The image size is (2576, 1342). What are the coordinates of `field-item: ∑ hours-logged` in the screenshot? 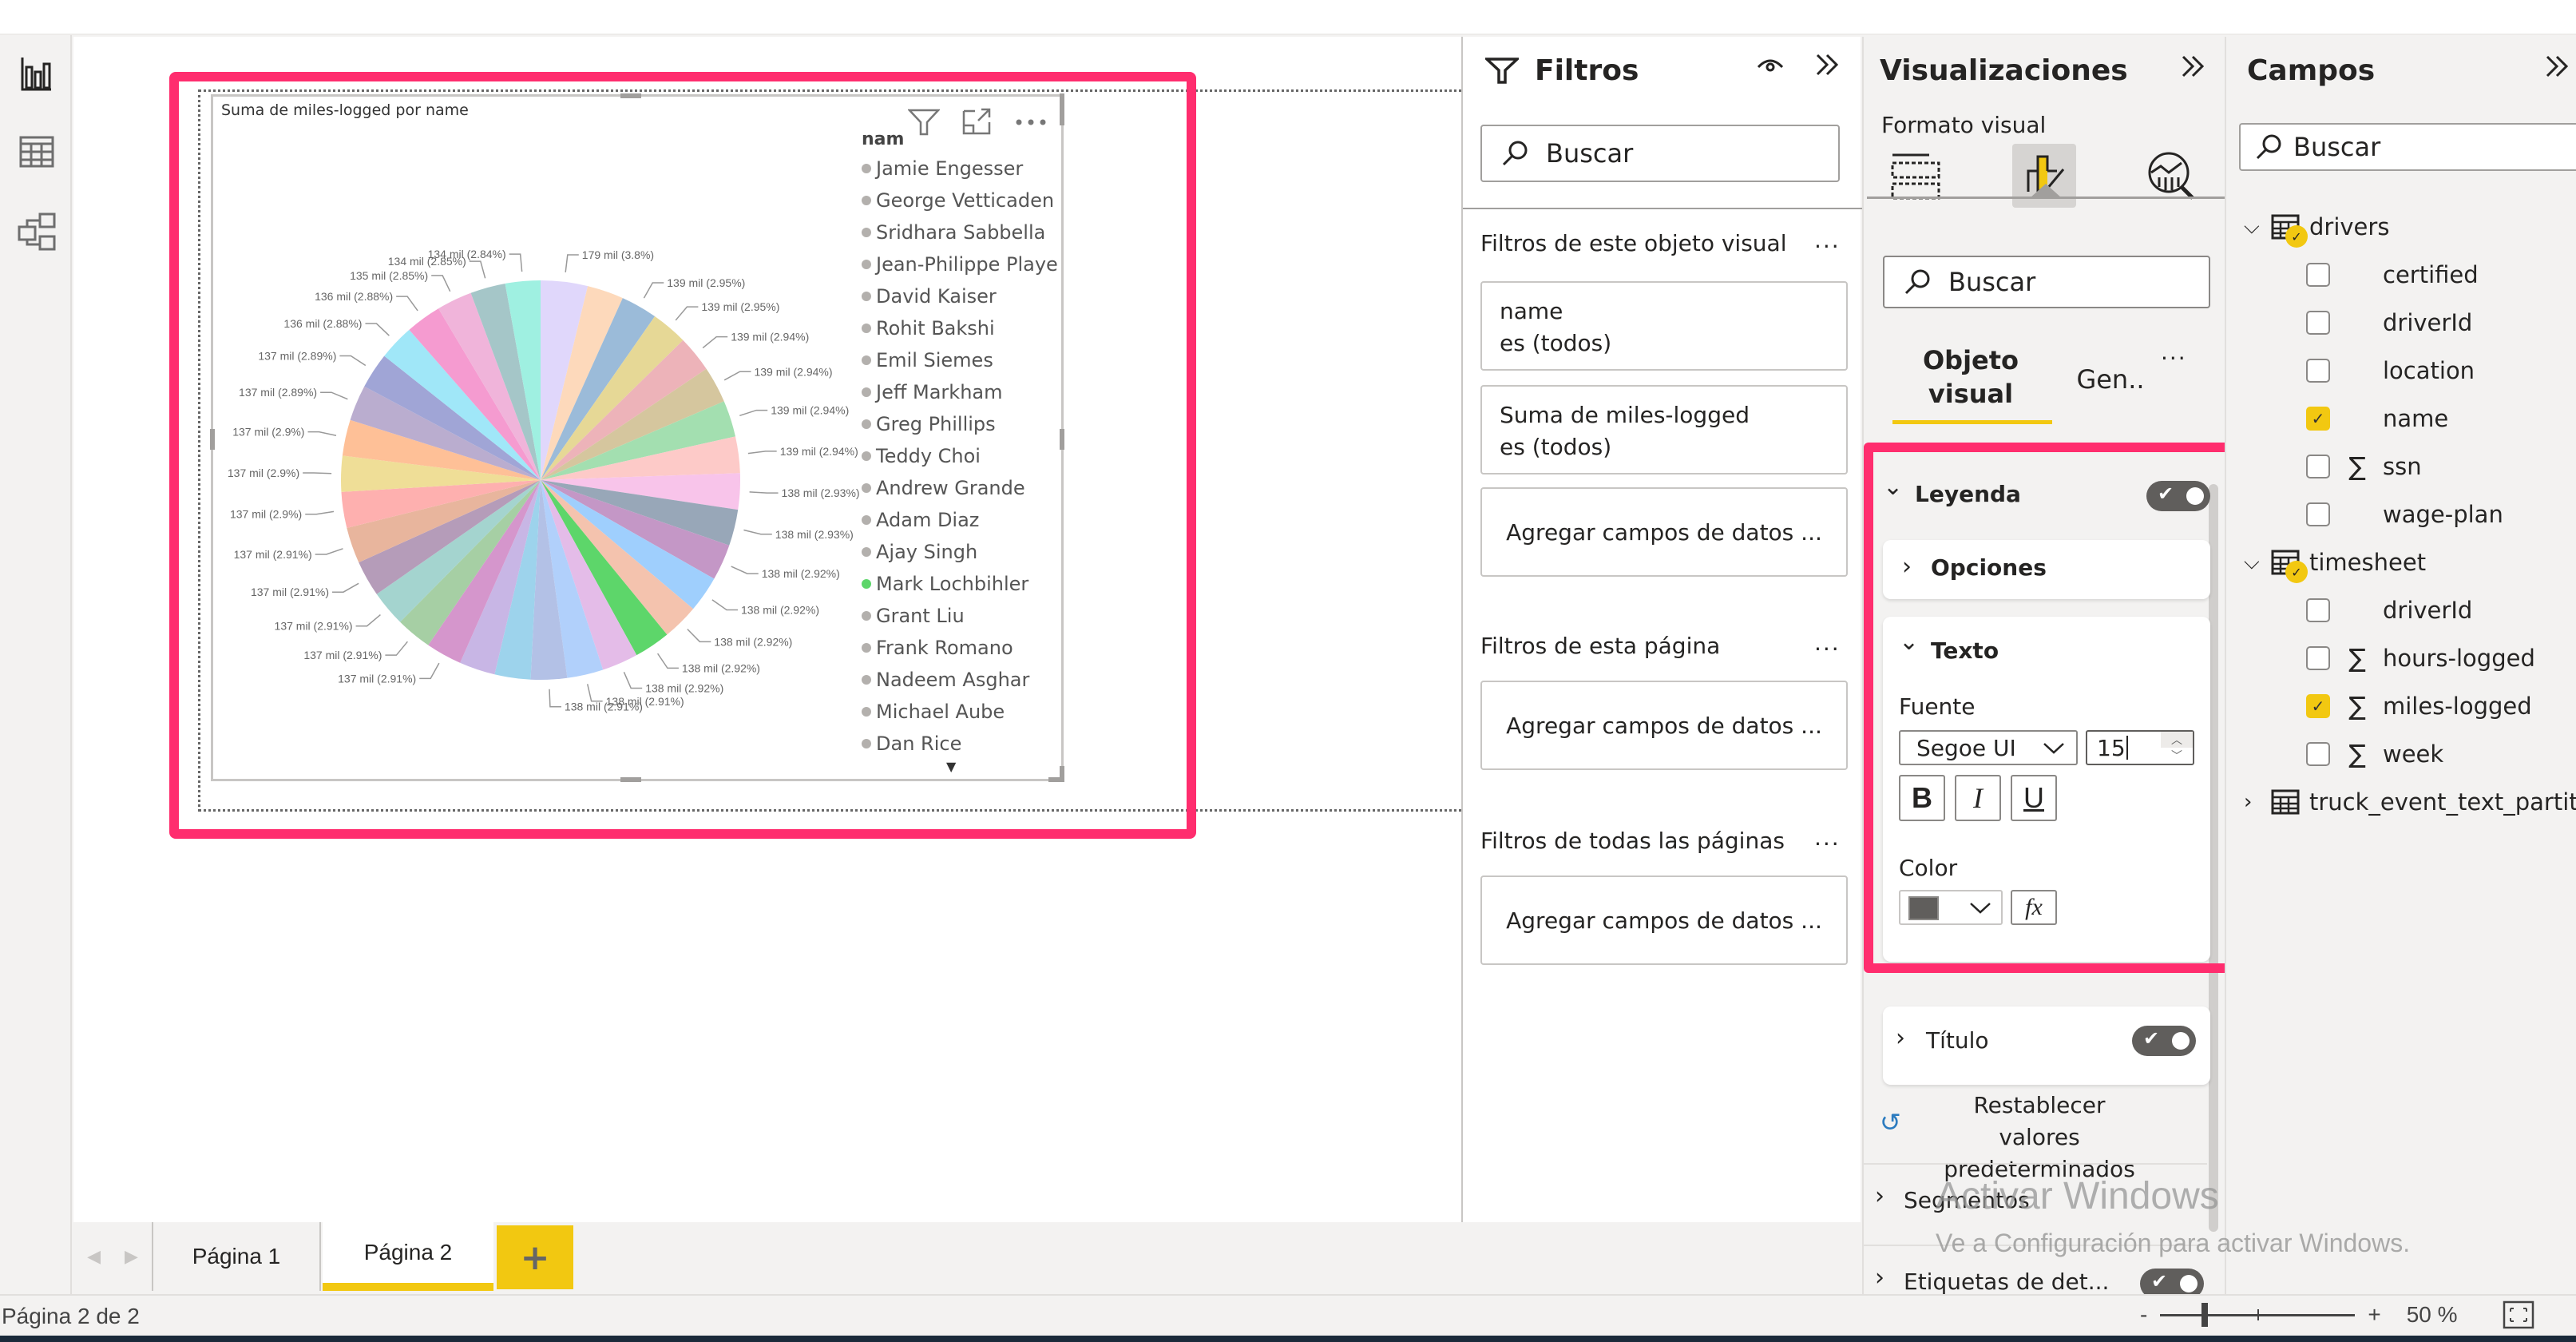 It's located at (2420, 658).